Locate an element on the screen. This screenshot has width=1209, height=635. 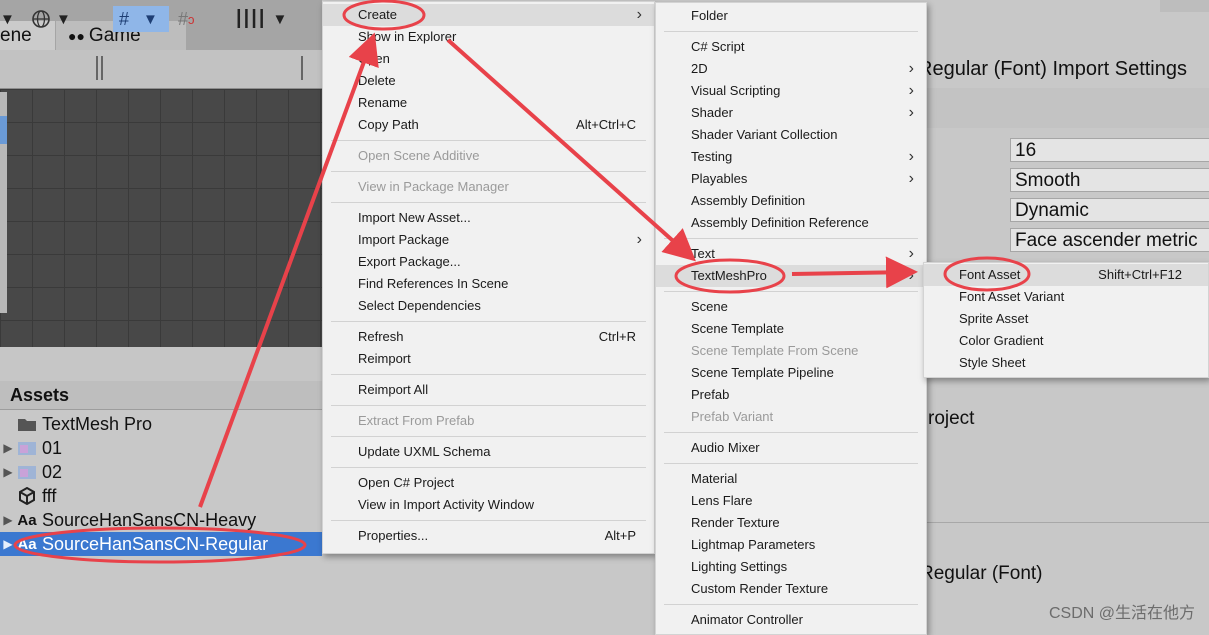
menu-item-2d: 2D › is located at coordinates (791, 69).